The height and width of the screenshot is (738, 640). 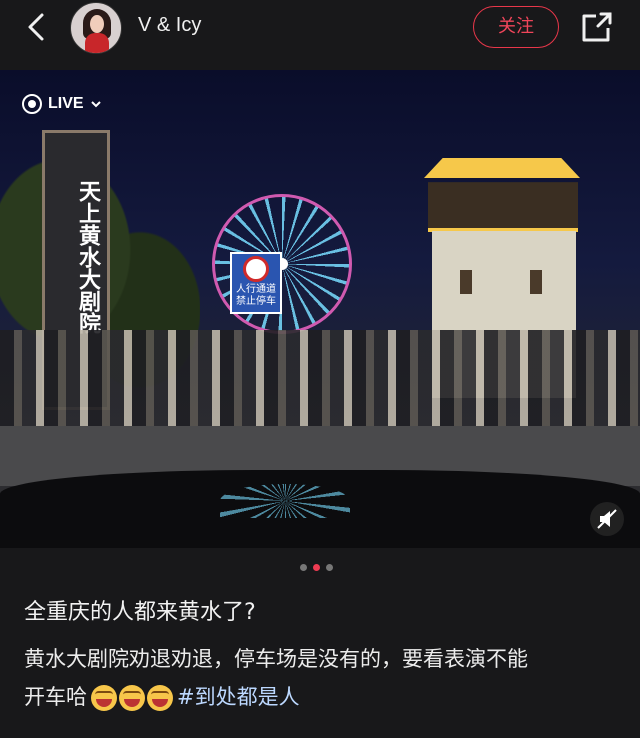 I want to click on tower-pavilion, so click(x=503, y=197).